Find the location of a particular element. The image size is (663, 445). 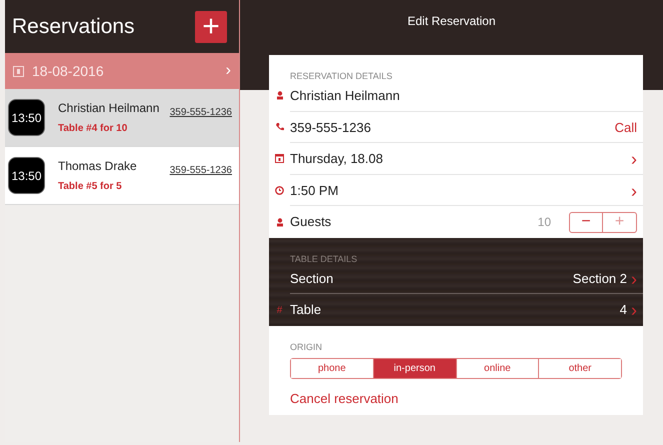

guest-name: Christian Heilmann is located at coordinates (109, 108).